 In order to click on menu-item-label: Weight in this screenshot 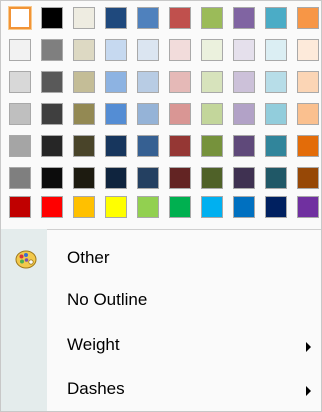, I will do `click(93, 344)`.